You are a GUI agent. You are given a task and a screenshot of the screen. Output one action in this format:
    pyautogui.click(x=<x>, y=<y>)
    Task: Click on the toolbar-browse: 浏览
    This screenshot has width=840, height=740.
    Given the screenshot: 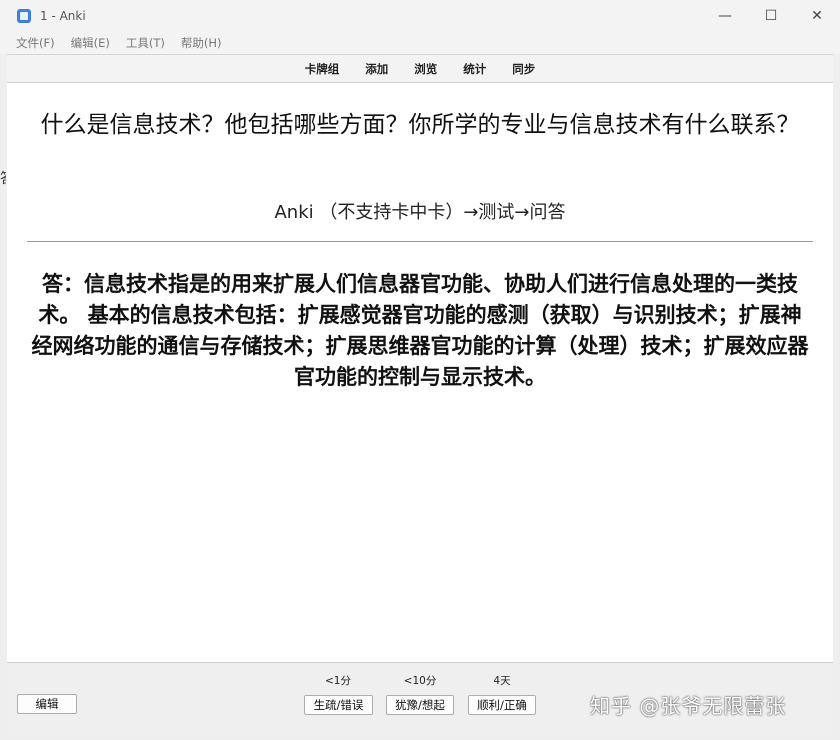 What is the action you would take?
    pyautogui.click(x=425, y=69)
    